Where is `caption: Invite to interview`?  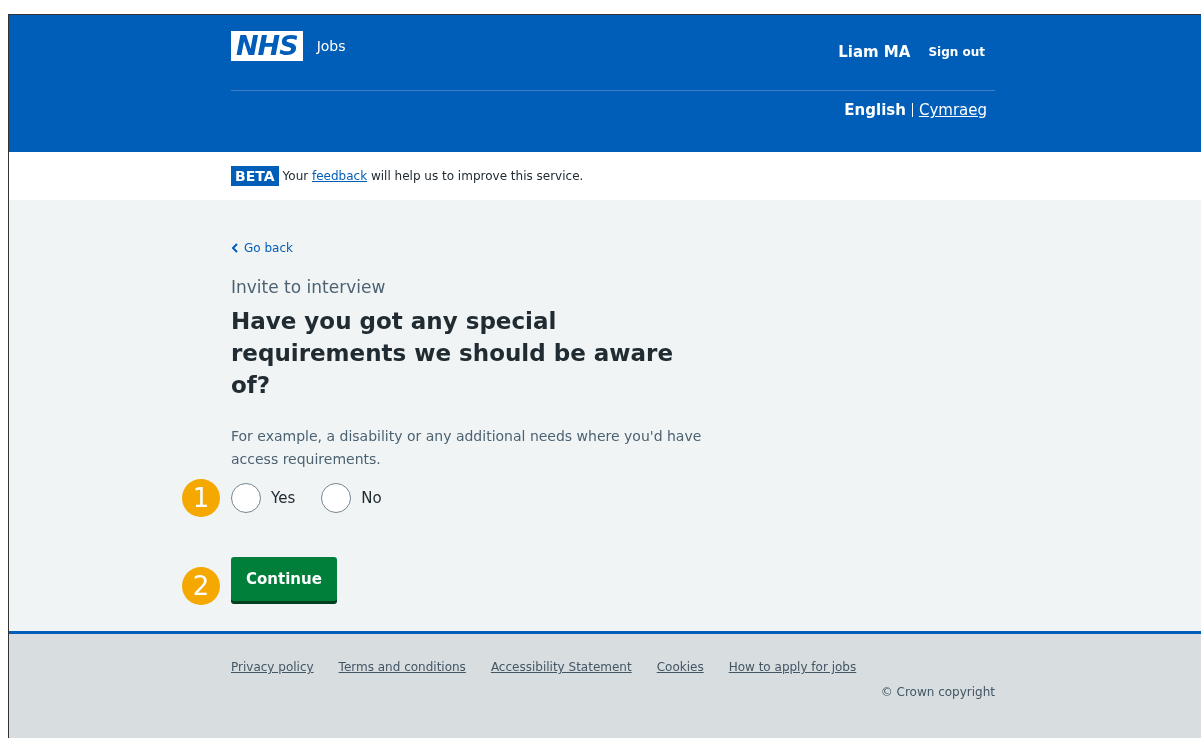
caption: Invite to interview is located at coordinates (309, 287).